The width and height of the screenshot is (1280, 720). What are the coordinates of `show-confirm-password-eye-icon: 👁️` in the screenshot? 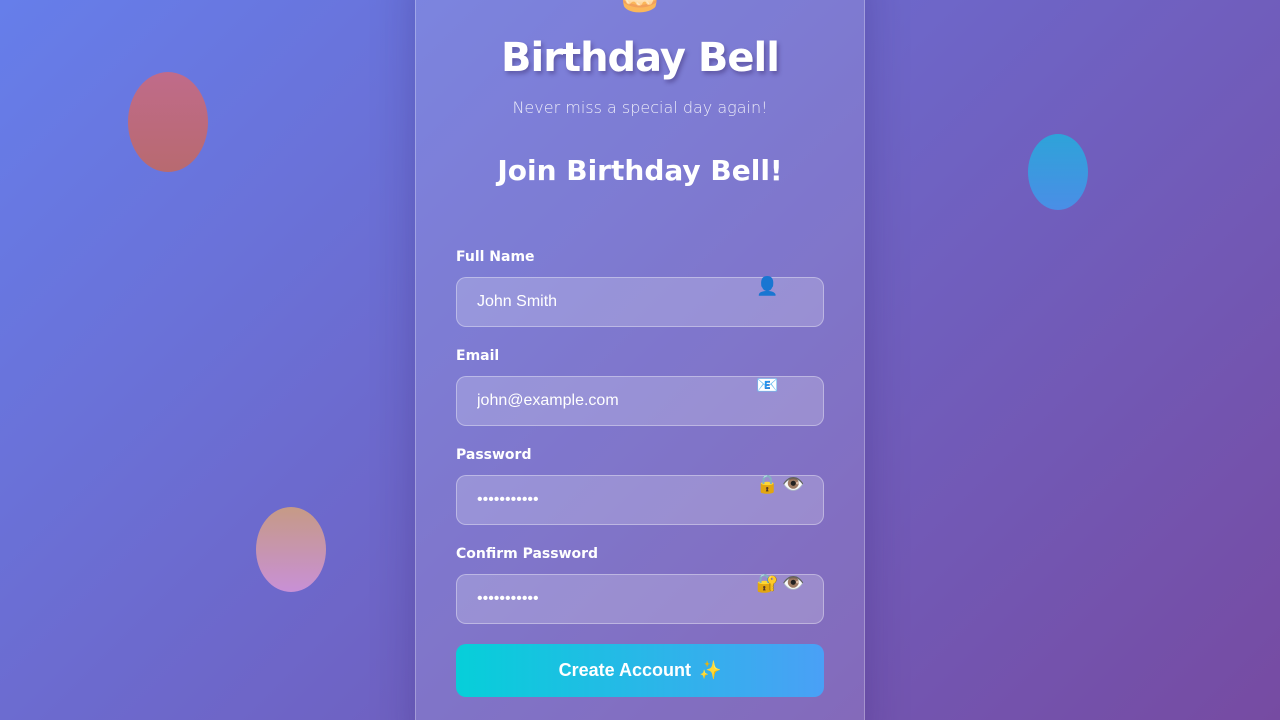 It's located at (793, 584).